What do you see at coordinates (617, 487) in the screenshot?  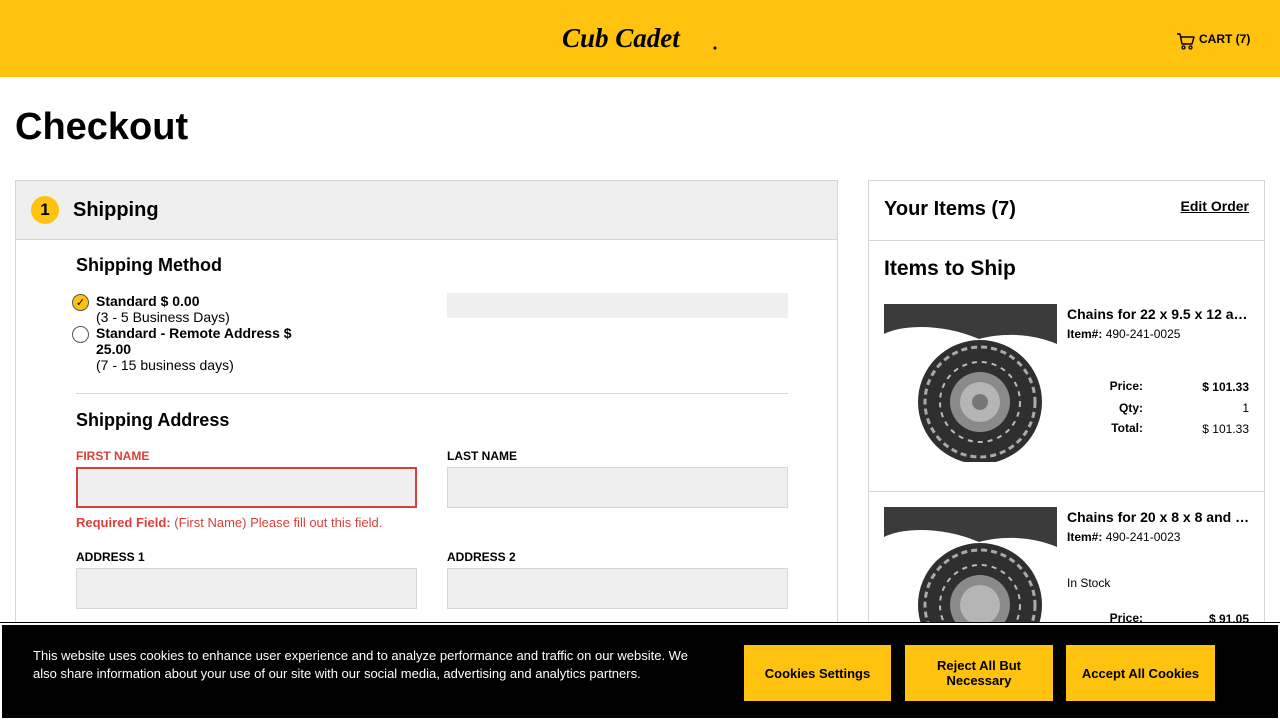 I see `last-name-field` at bounding box center [617, 487].